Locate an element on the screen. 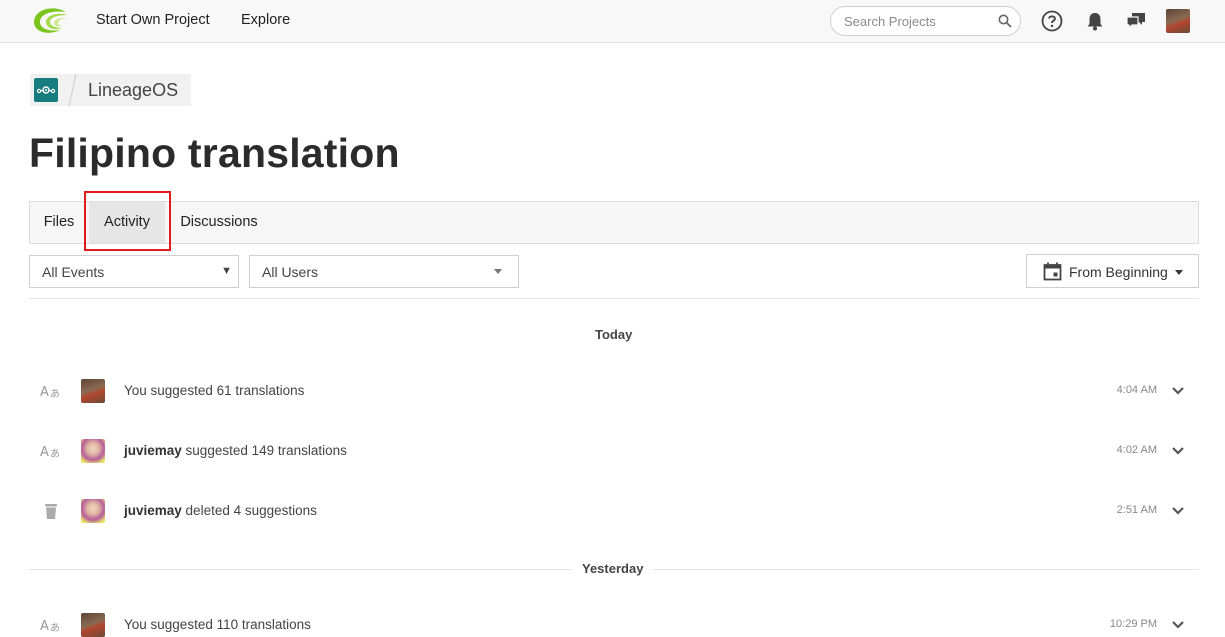 The height and width of the screenshot is (637, 1225). activity-action: deleted 4 suggestions is located at coordinates (249, 510).